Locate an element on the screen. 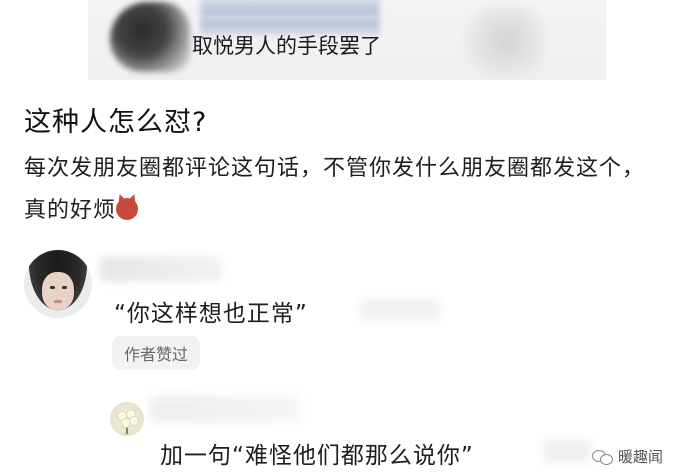  comment-text: 加一句“难怪他们都那么说你” is located at coordinates (317, 456).